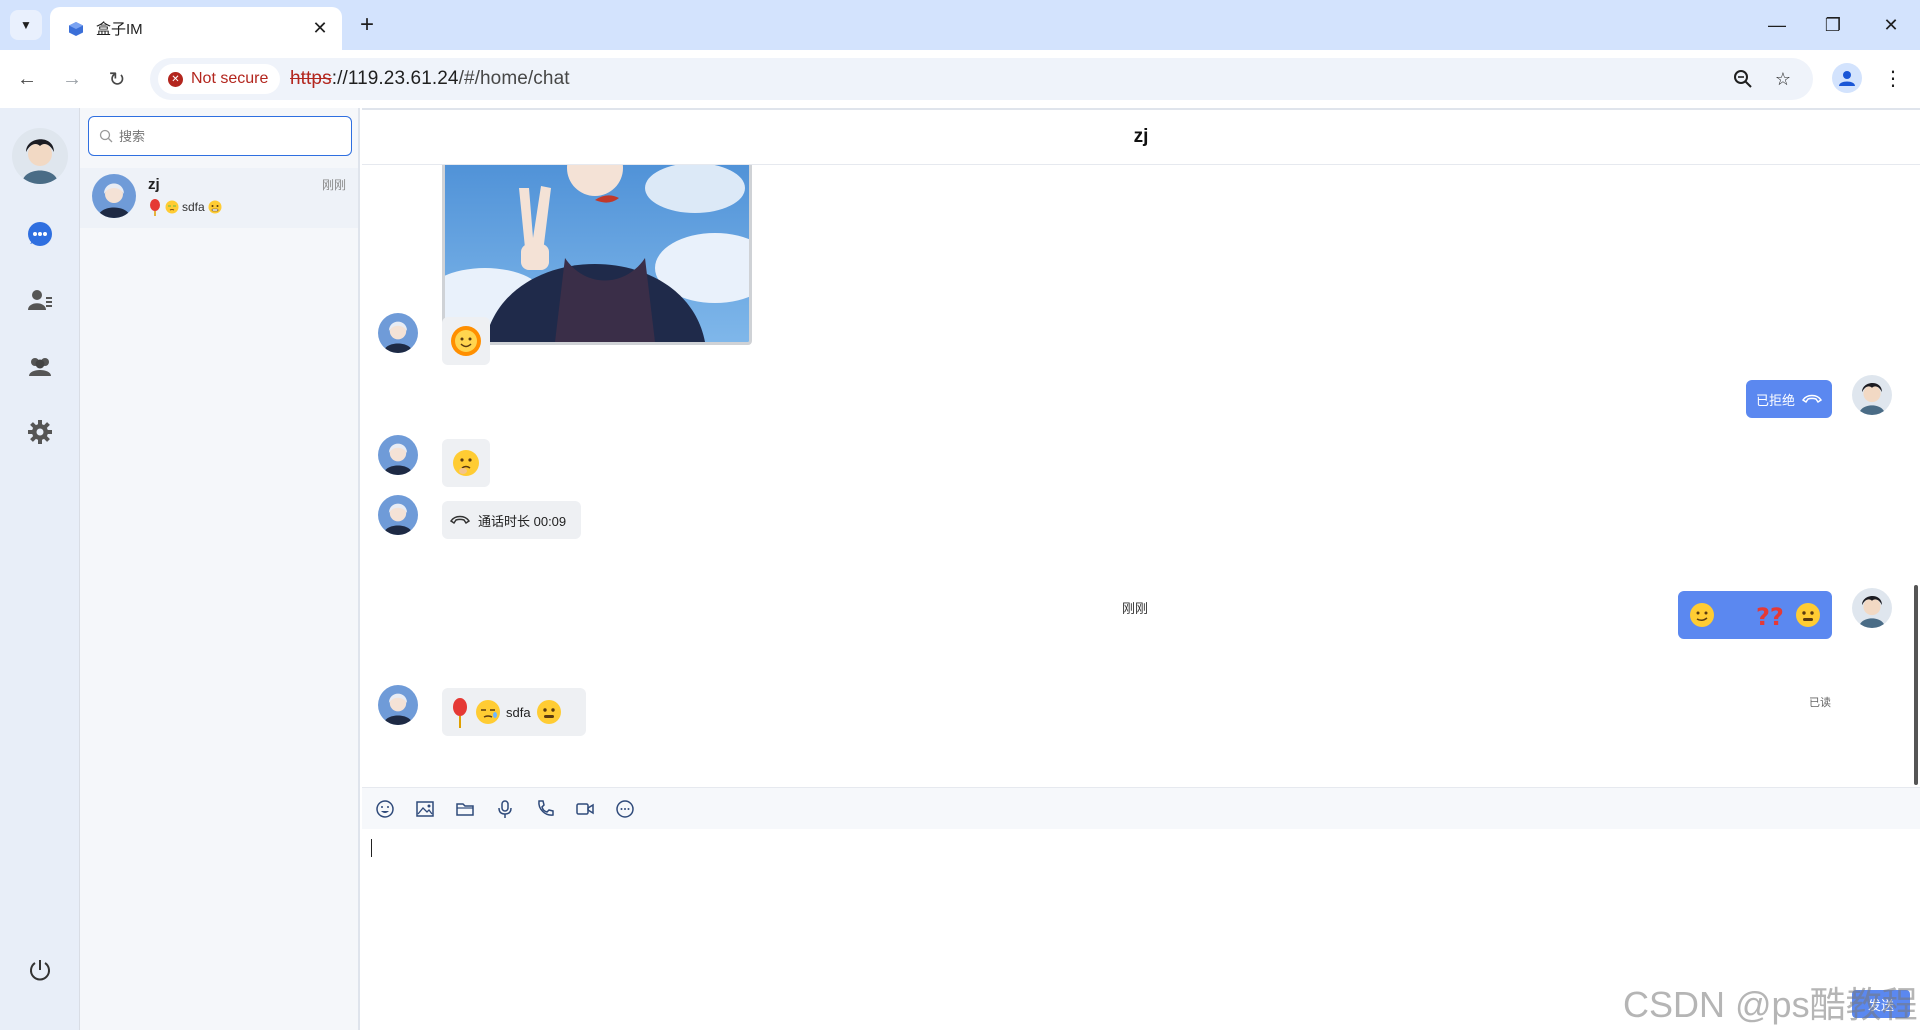 The image size is (1920, 1030). Describe the element at coordinates (1702, 615) in the screenshot. I see `smirk-face-emoji-icon` at that location.